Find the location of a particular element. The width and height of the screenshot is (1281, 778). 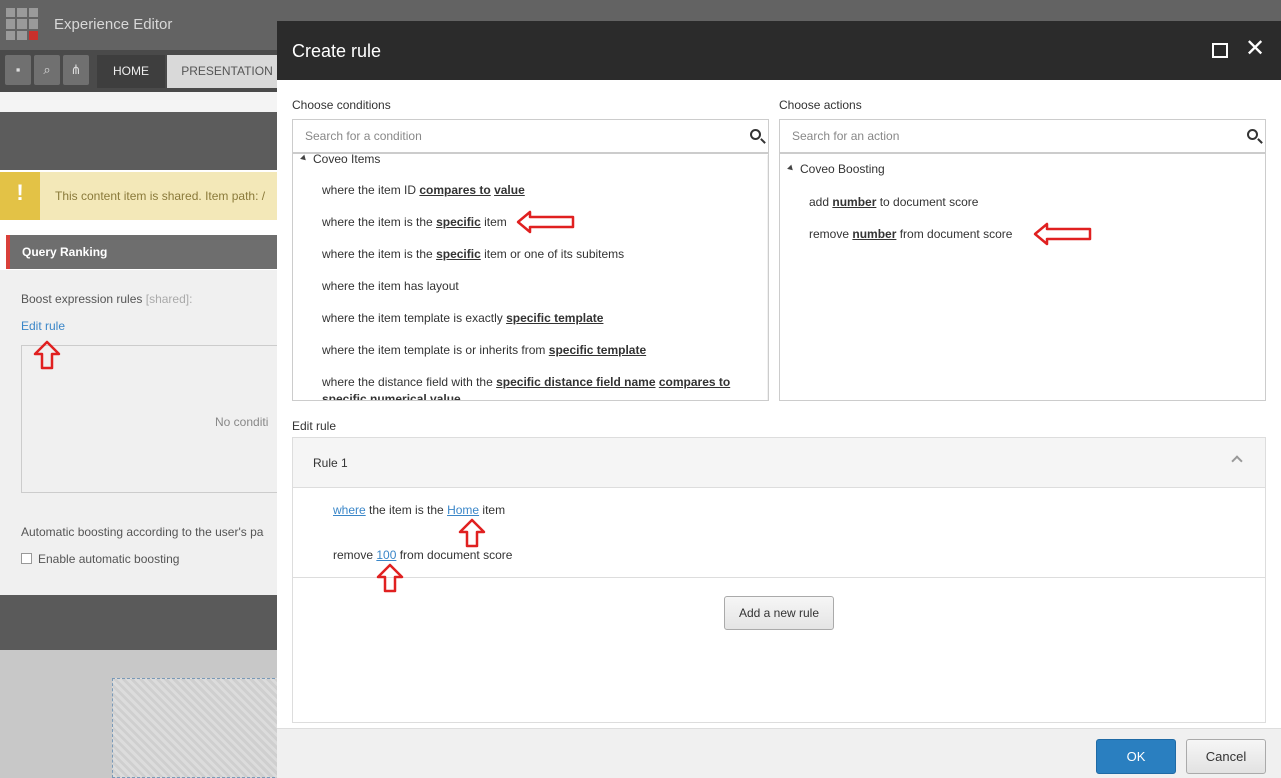

panel-header: Query Ranking is located at coordinates (143, 252).